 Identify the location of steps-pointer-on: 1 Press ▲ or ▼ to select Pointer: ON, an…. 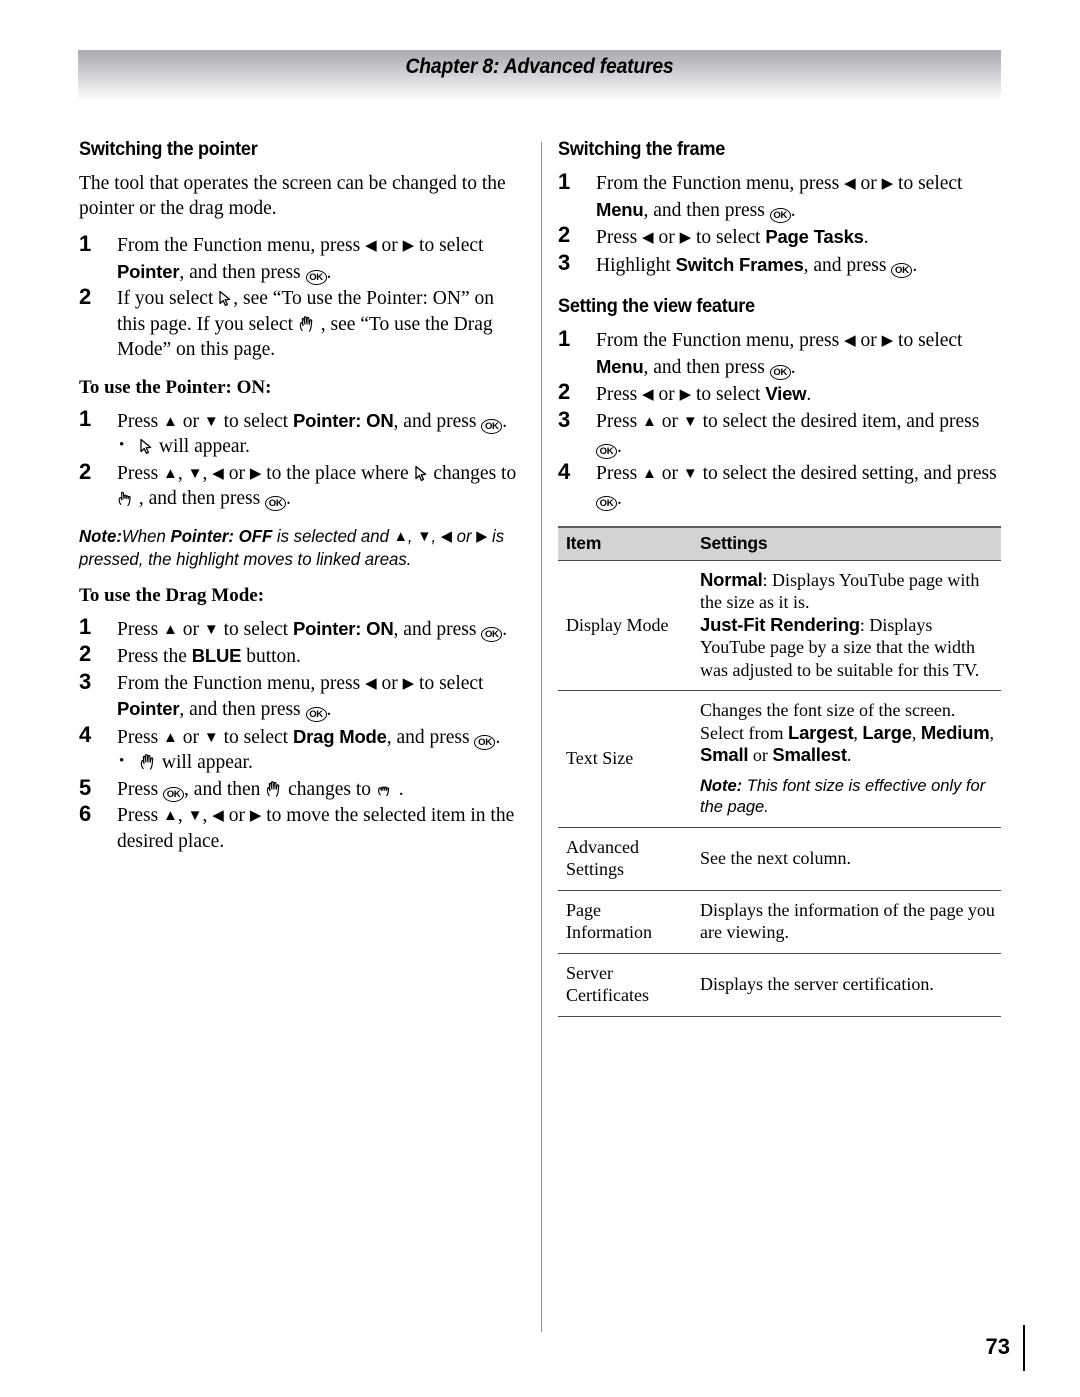
(300, 459).